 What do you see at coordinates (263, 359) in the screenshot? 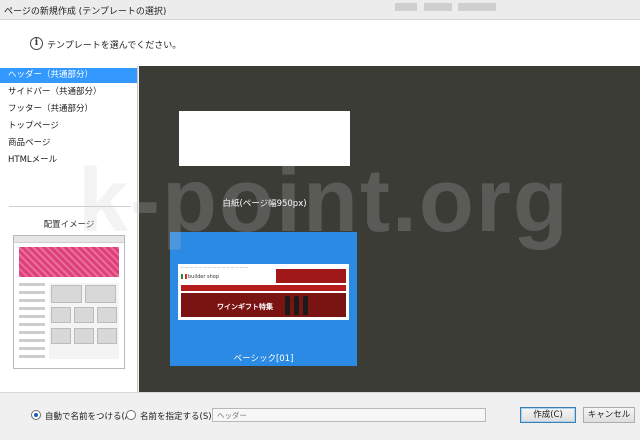
I see `template-basic-label: ベーシック[01]` at bounding box center [263, 359].